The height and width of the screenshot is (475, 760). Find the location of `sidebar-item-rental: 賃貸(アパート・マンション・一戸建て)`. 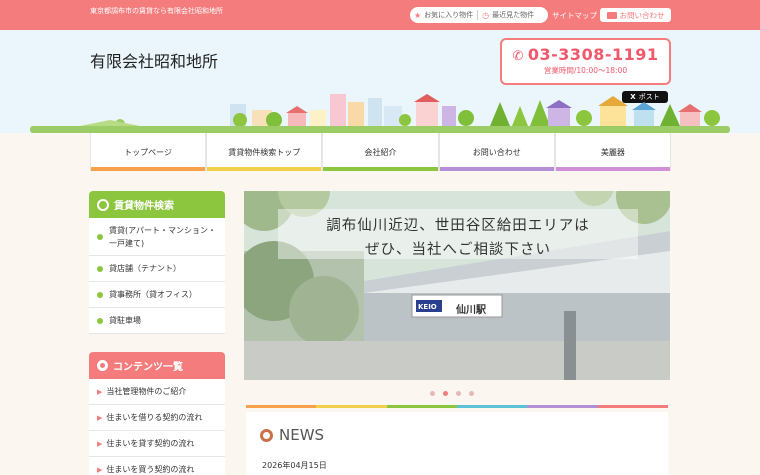

sidebar-item-rental: 賃貸(アパート・マンション・一戸建て) is located at coordinates (157, 237).